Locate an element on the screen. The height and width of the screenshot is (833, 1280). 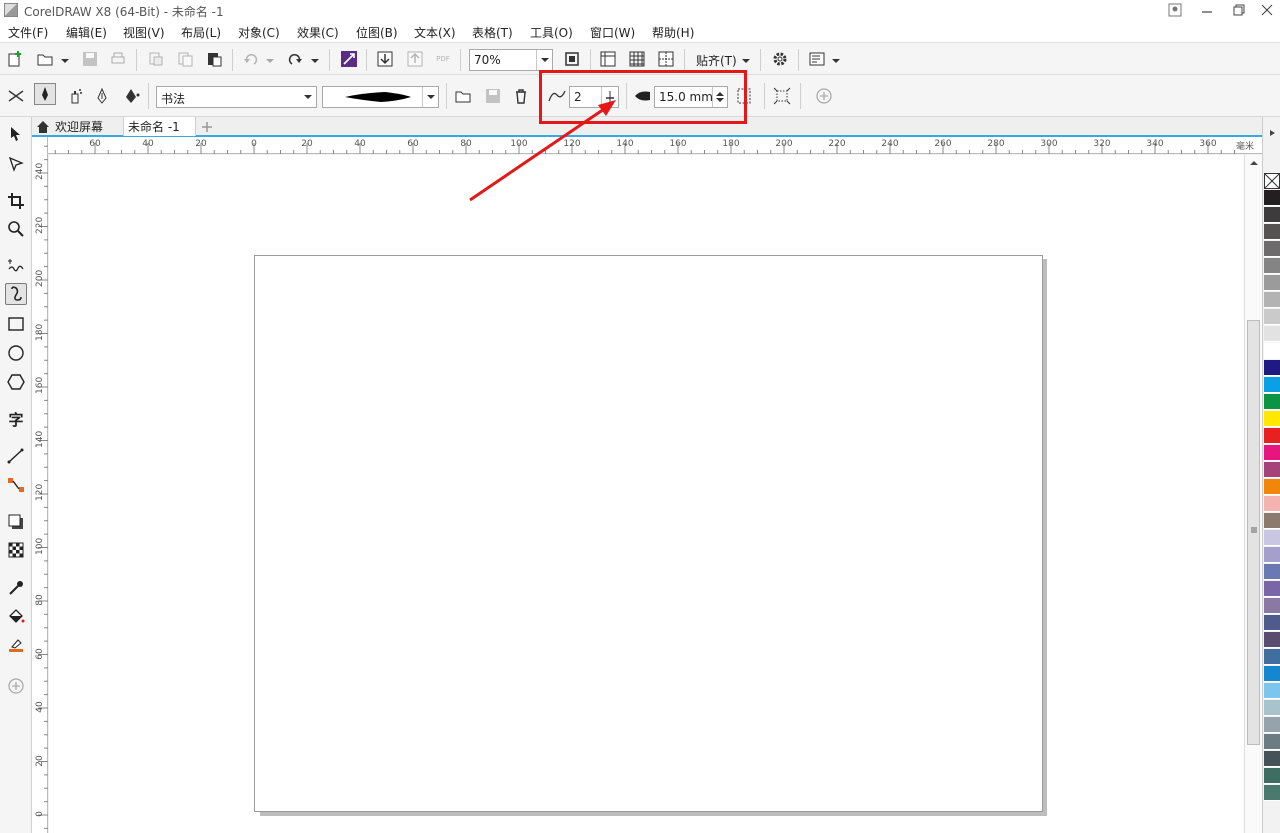
interactive-fill-tool-icon is located at coordinates (16, 617).